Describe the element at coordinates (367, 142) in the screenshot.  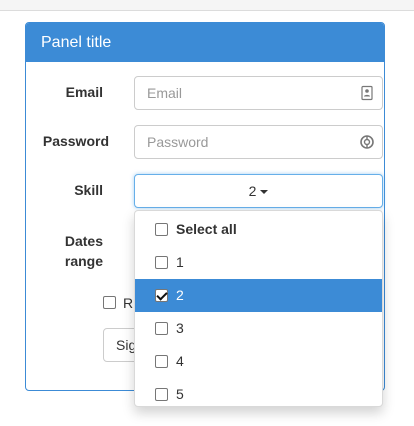
I see `lifebuoy-icon` at that location.